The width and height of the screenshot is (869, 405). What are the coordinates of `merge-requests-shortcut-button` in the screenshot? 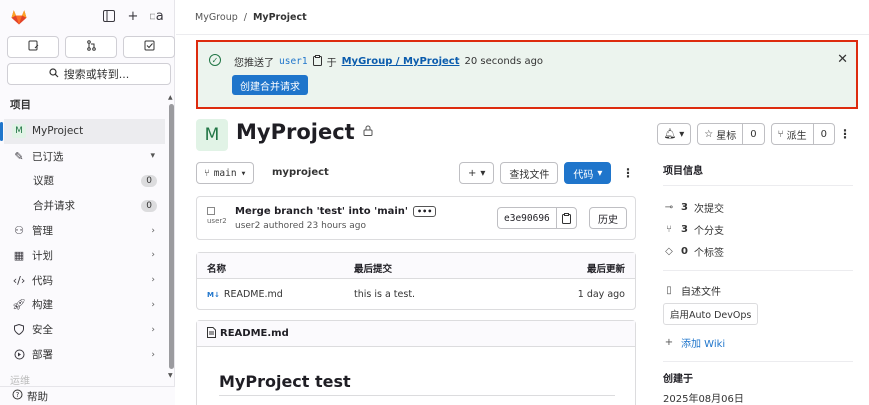 It's located at (91, 47).